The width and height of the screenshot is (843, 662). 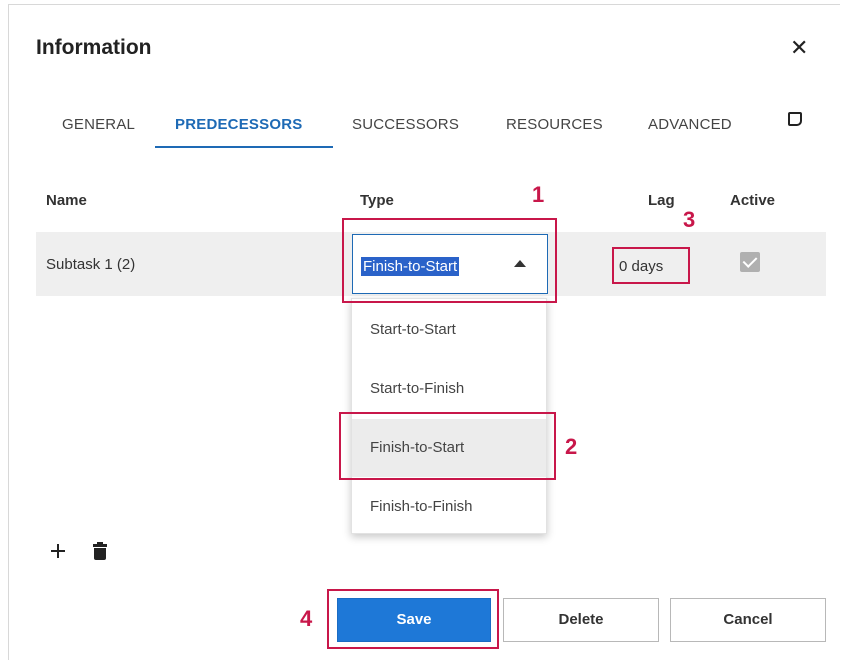 What do you see at coordinates (405, 124) in the screenshot?
I see `tab-successors: SUCCESSORS` at bounding box center [405, 124].